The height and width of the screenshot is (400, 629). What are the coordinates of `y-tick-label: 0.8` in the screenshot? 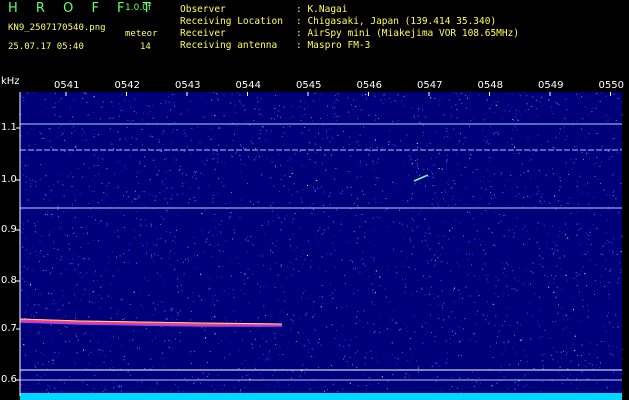 It's located at (9, 280).